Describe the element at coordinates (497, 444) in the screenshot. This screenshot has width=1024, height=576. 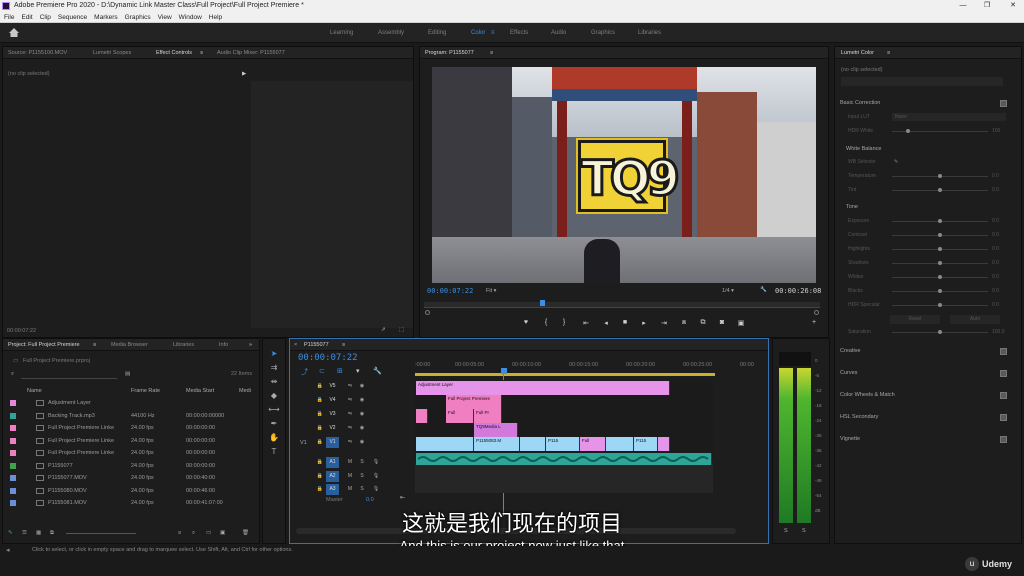
I see `clip-v1-b: P1155083.M` at that location.